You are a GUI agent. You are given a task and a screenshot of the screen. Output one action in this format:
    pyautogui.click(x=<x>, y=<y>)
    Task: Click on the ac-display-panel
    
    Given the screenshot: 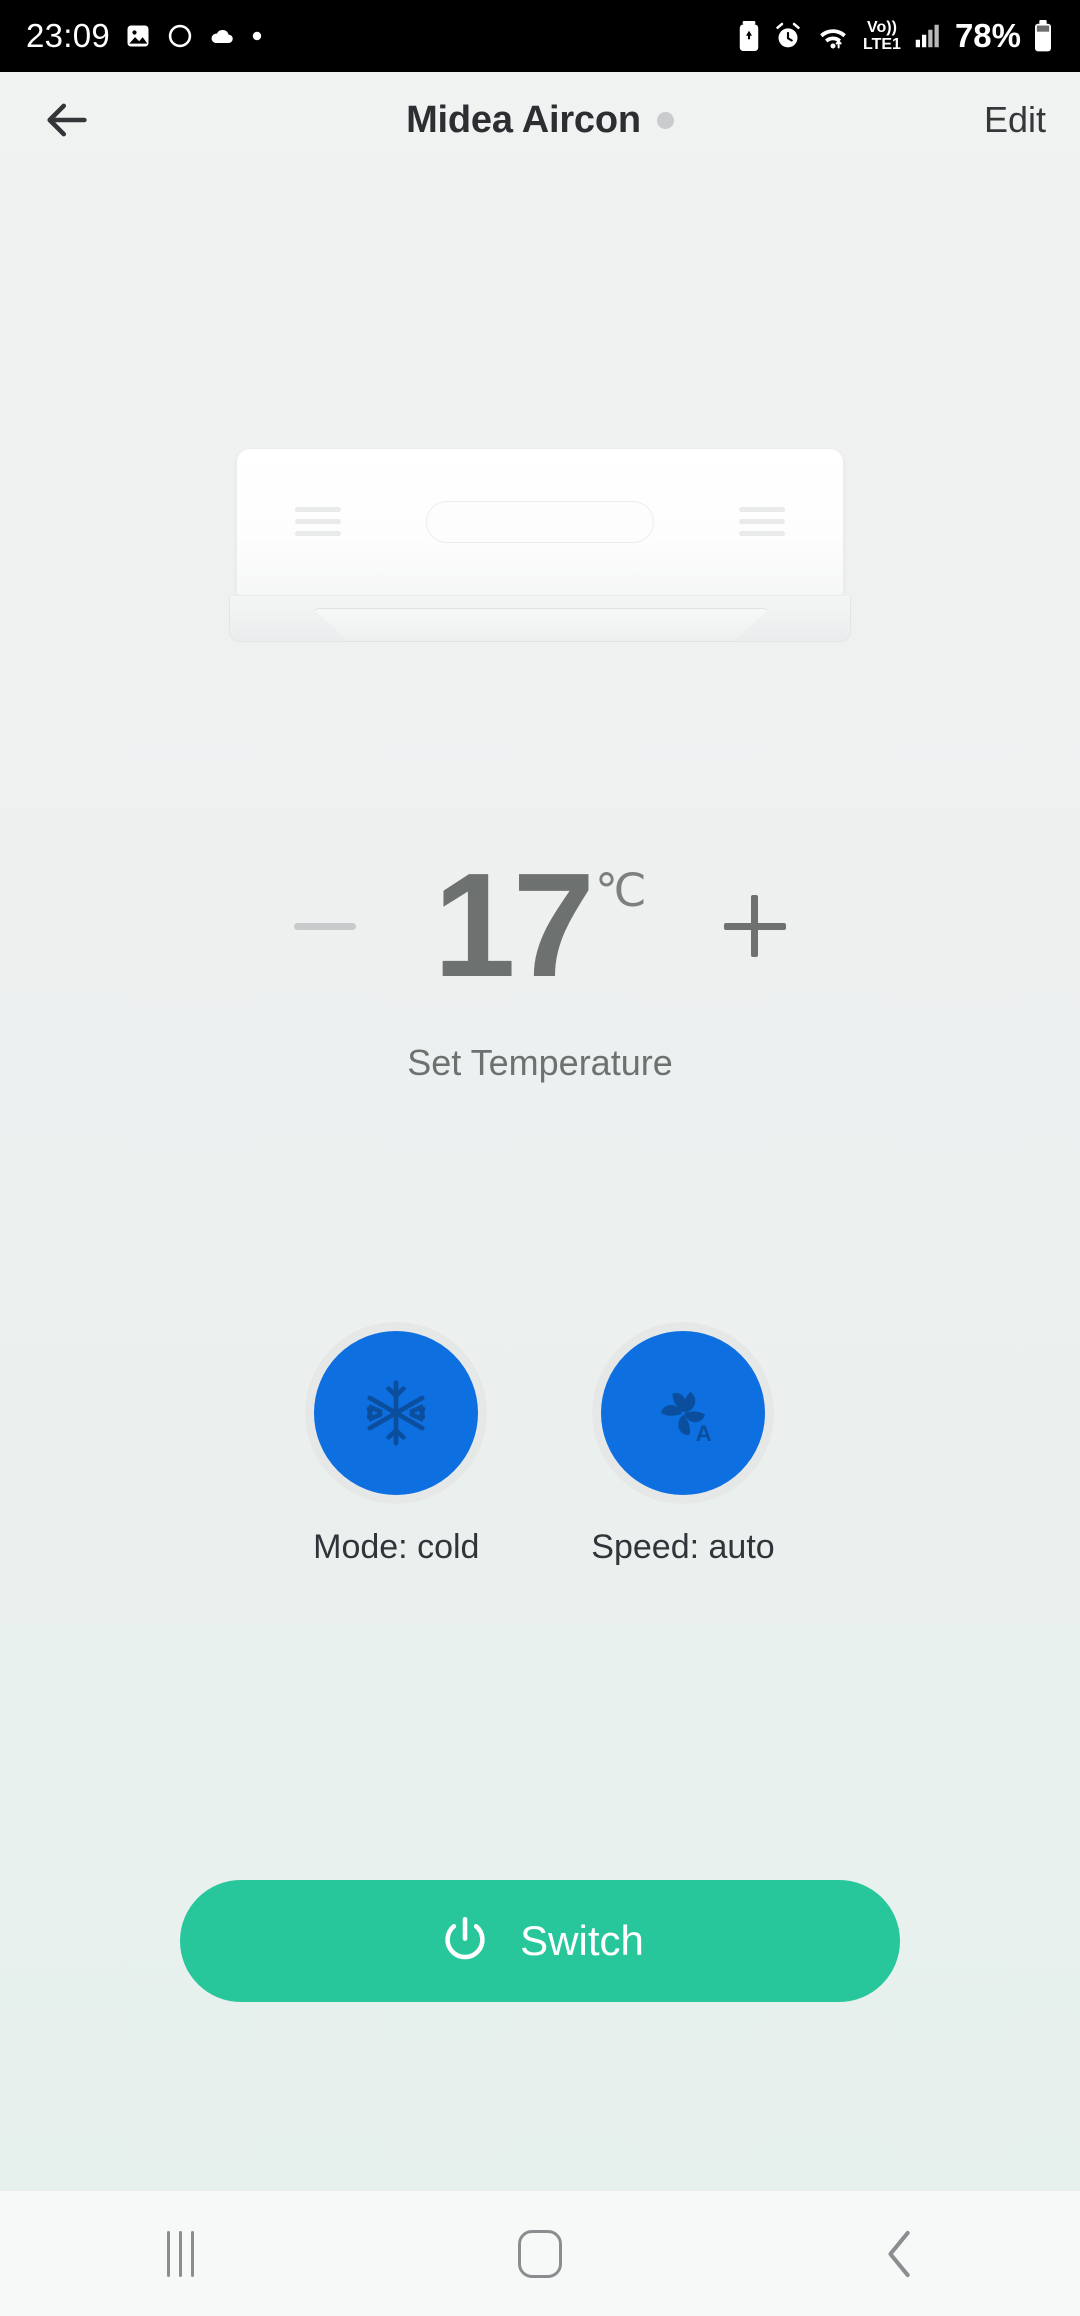 What is the action you would take?
    pyautogui.click(x=540, y=522)
    